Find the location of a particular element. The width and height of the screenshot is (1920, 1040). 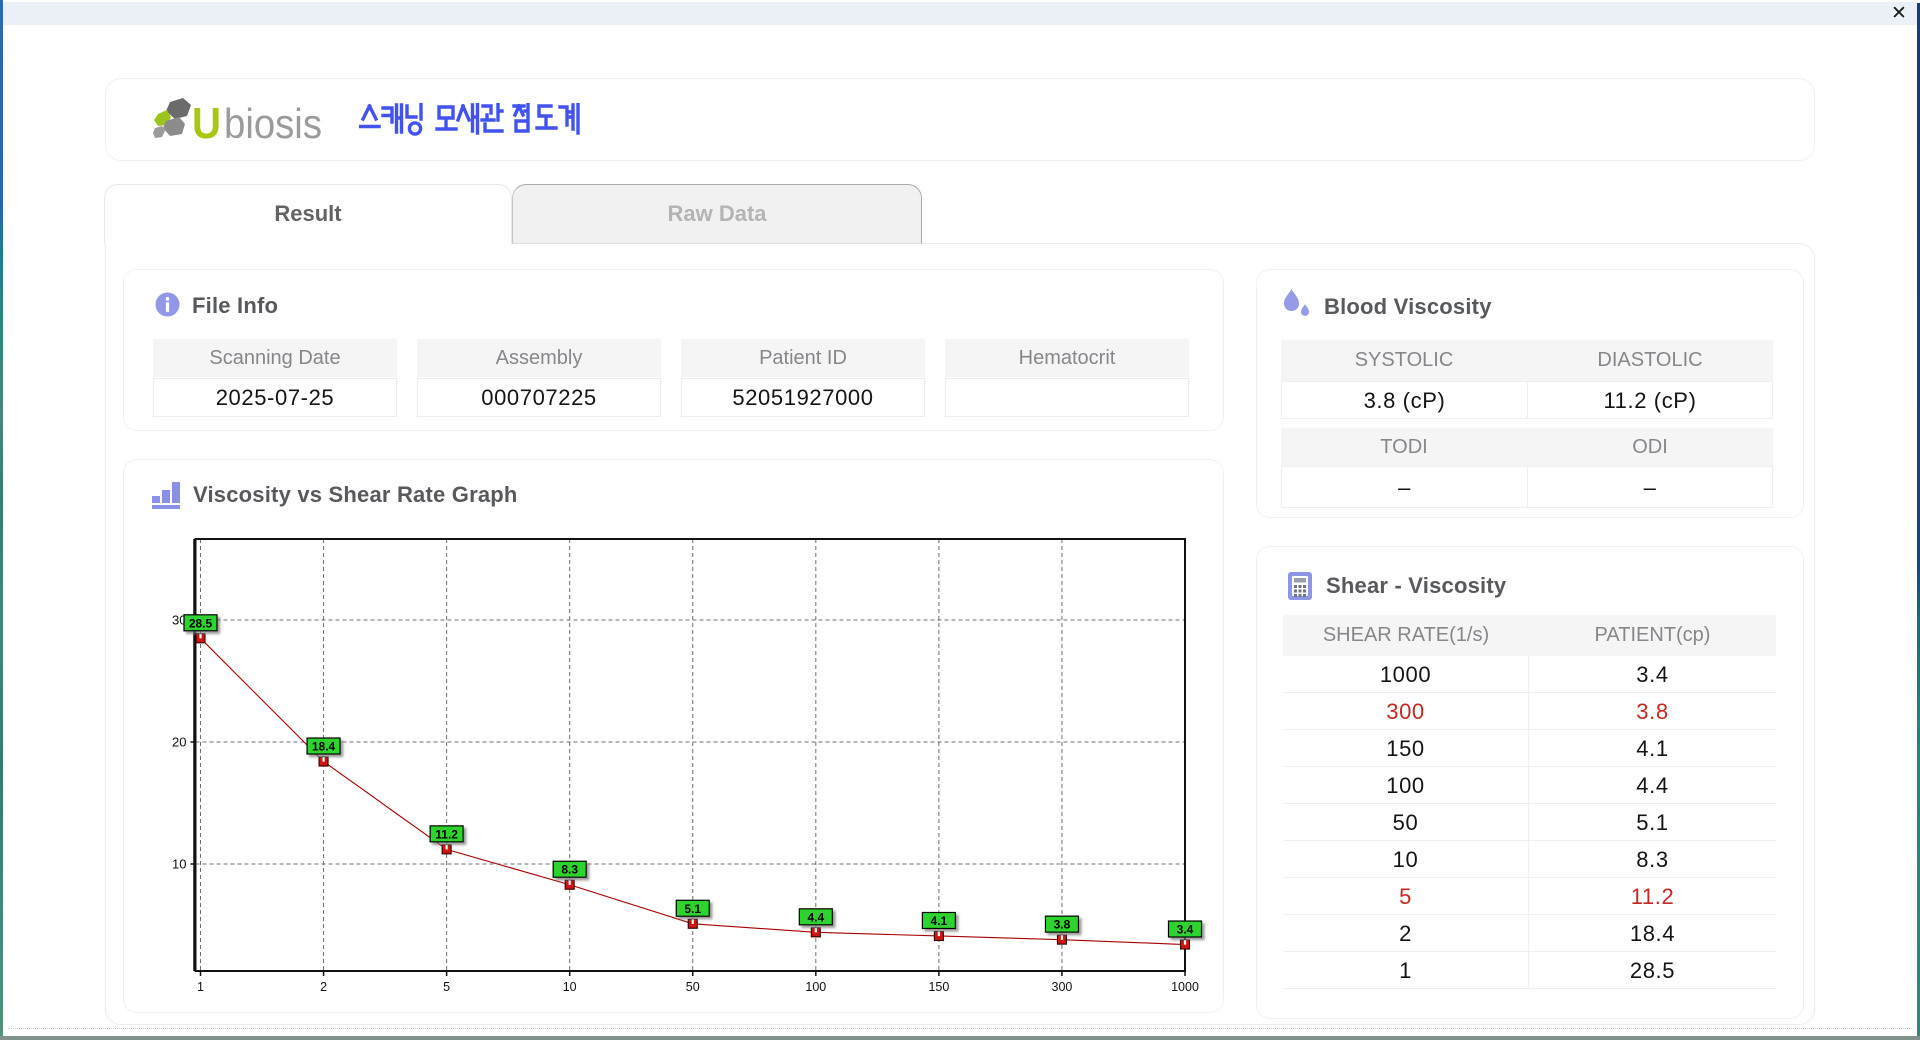

svg-text: biosis is located at coordinates (273, 122).